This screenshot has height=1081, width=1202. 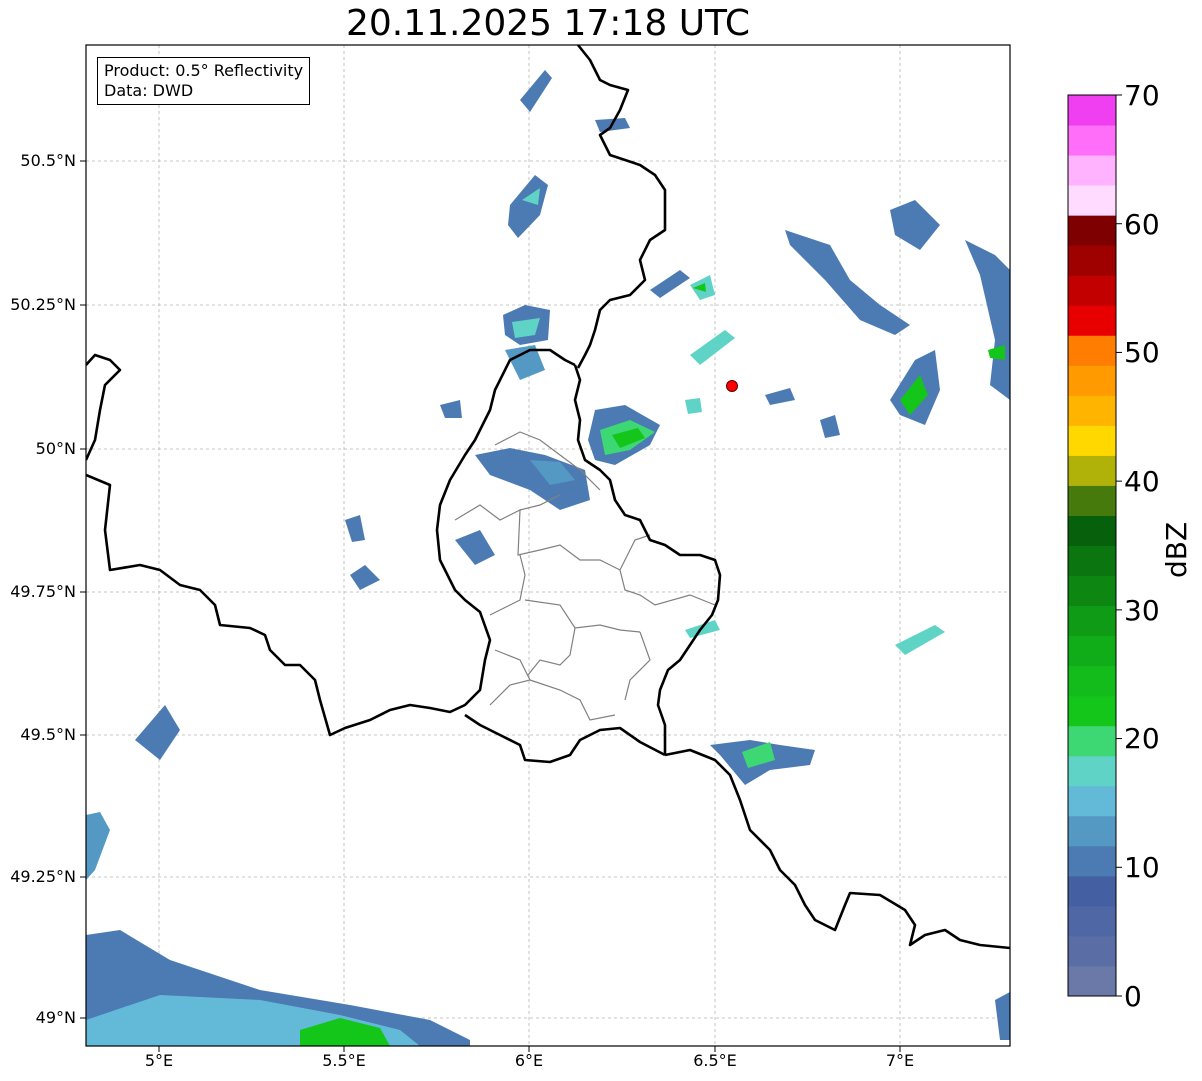 I want to click on lat-label: 50°N, so click(x=55, y=448).